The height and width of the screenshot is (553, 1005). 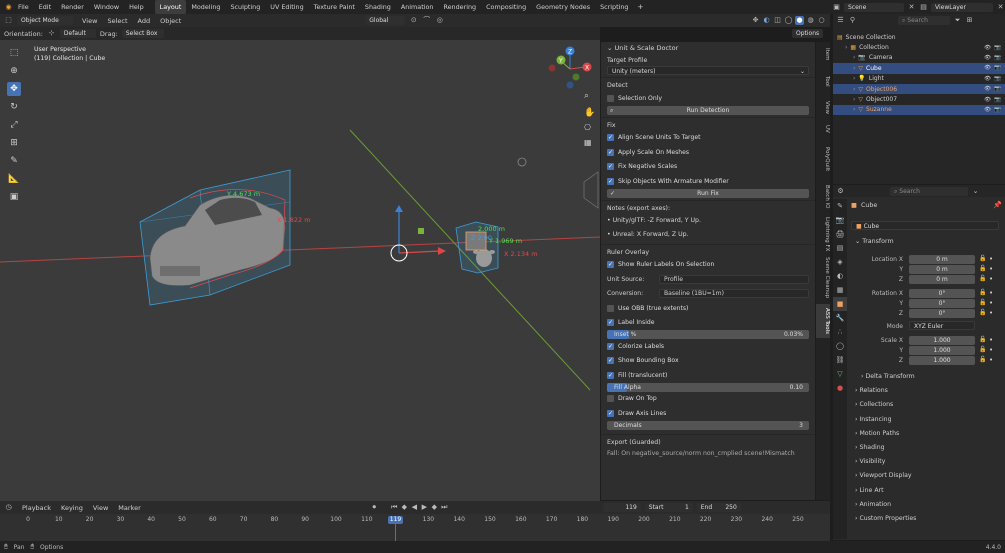 I want to click on section-instancing: › Instancing, so click(x=873, y=419).